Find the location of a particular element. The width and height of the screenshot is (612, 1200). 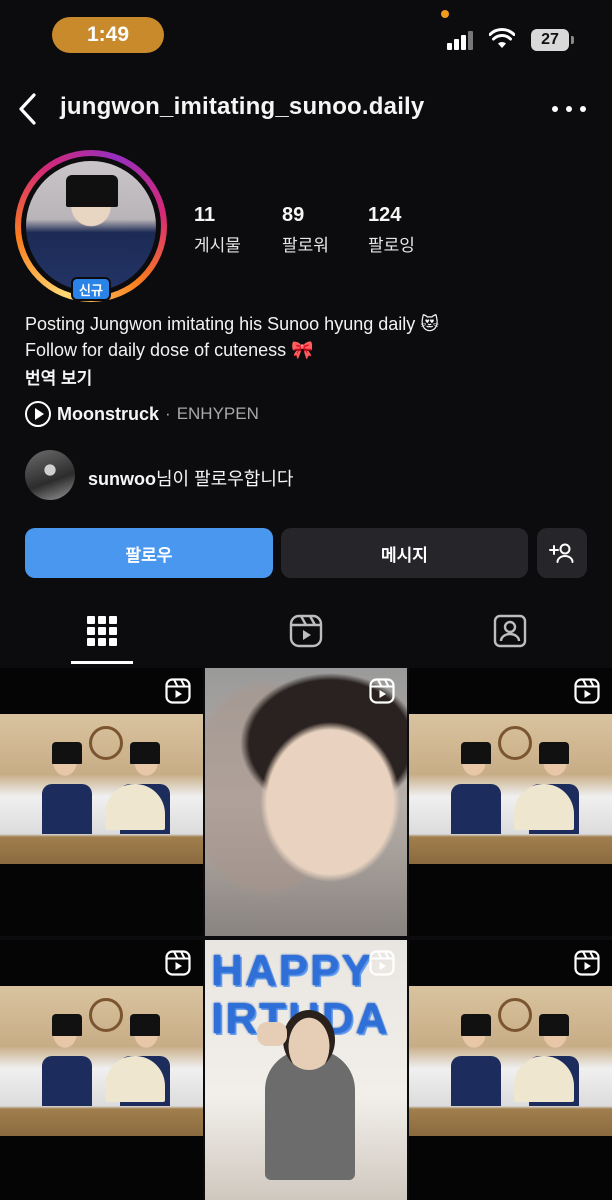

new-badge: 신규 is located at coordinates (91, 289).